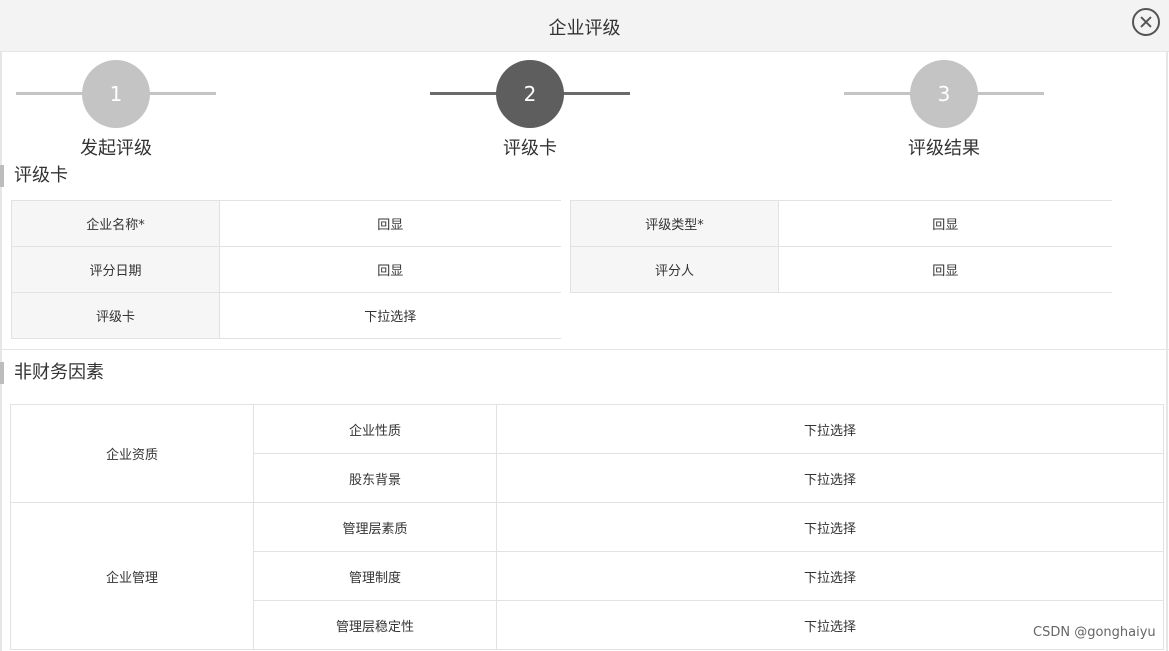 This screenshot has width=1169, height=651. Describe the element at coordinates (584, 349) in the screenshot. I see `section-divider` at that location.